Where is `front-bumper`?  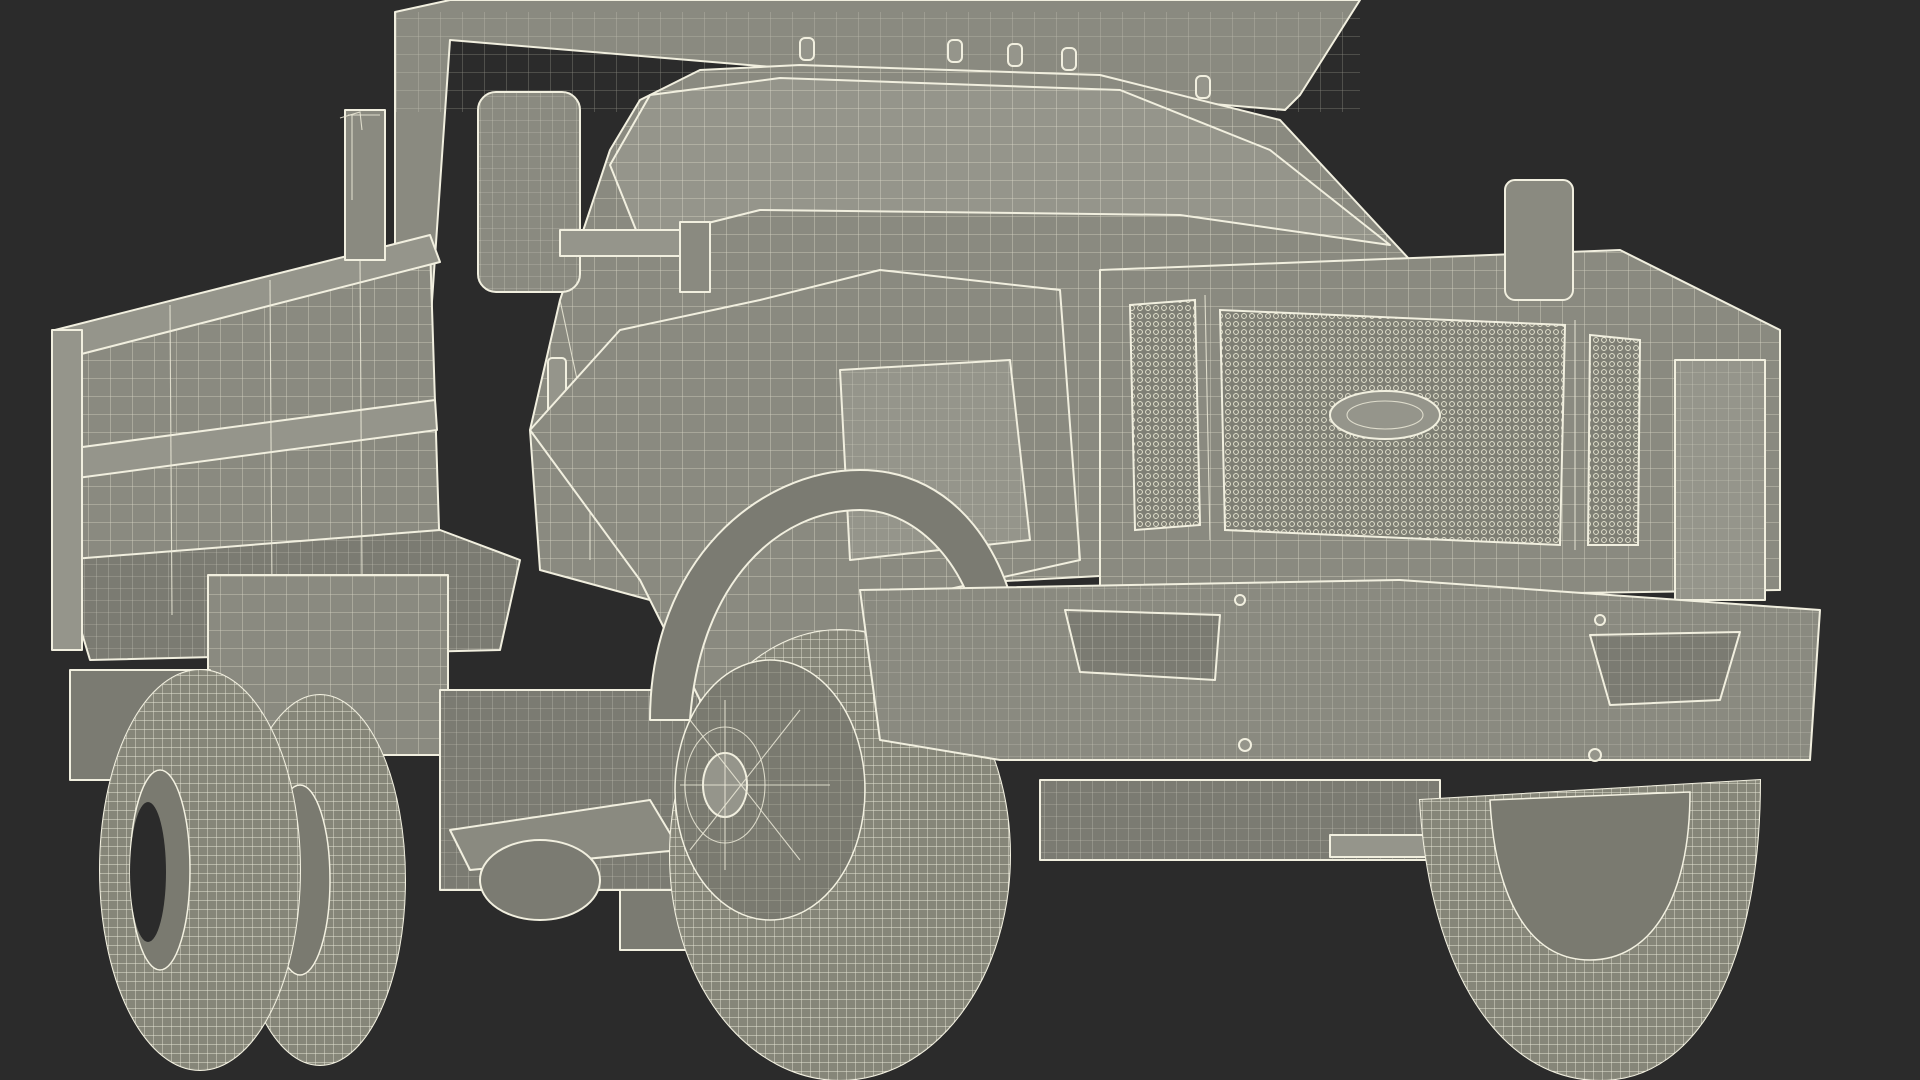 front-bumper is located at coordinates (1340, 670).